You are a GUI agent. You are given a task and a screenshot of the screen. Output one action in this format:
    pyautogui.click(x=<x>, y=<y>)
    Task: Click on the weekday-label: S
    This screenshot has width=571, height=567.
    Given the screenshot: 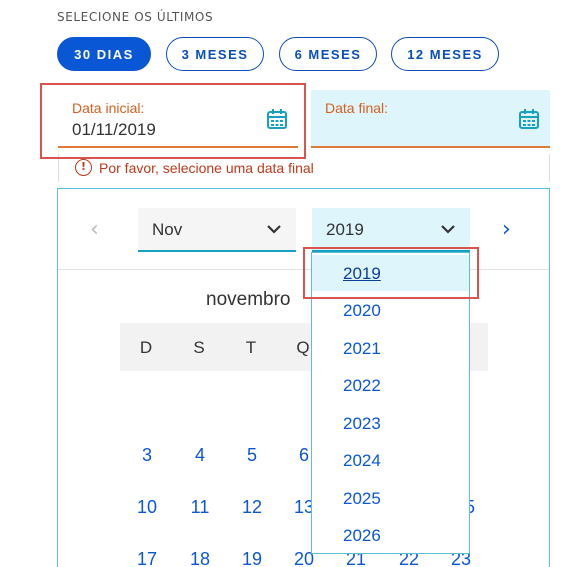 What is the action you would take?
    pyautogui.click(x=199, y=347)
    